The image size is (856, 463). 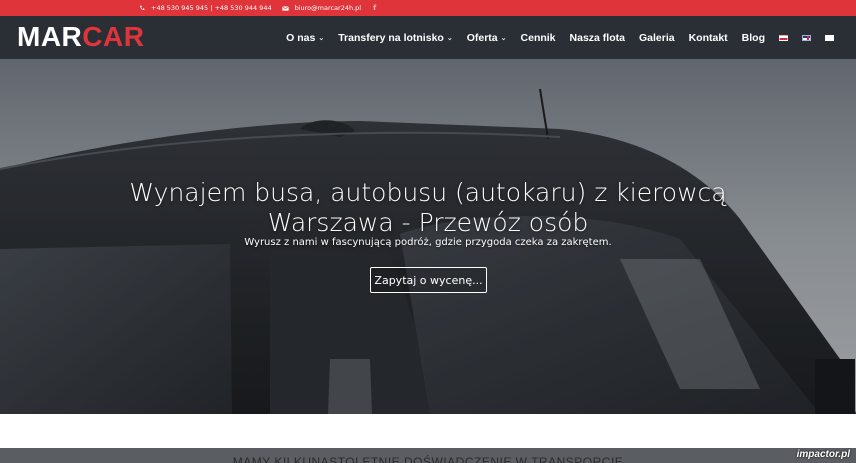 What do you see at coordinates (328, 8) in the screenshot?
I see `email-link: biuro@marcar24h.pl` at bounding box center [328, 8].